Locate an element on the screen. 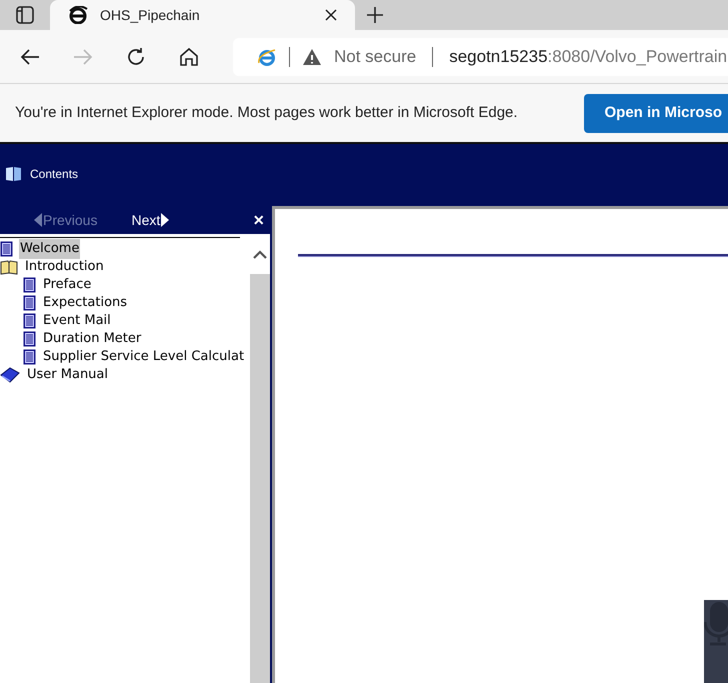  tree-item: Supplier Service Level Calculat is located at coordinates (144, 357).